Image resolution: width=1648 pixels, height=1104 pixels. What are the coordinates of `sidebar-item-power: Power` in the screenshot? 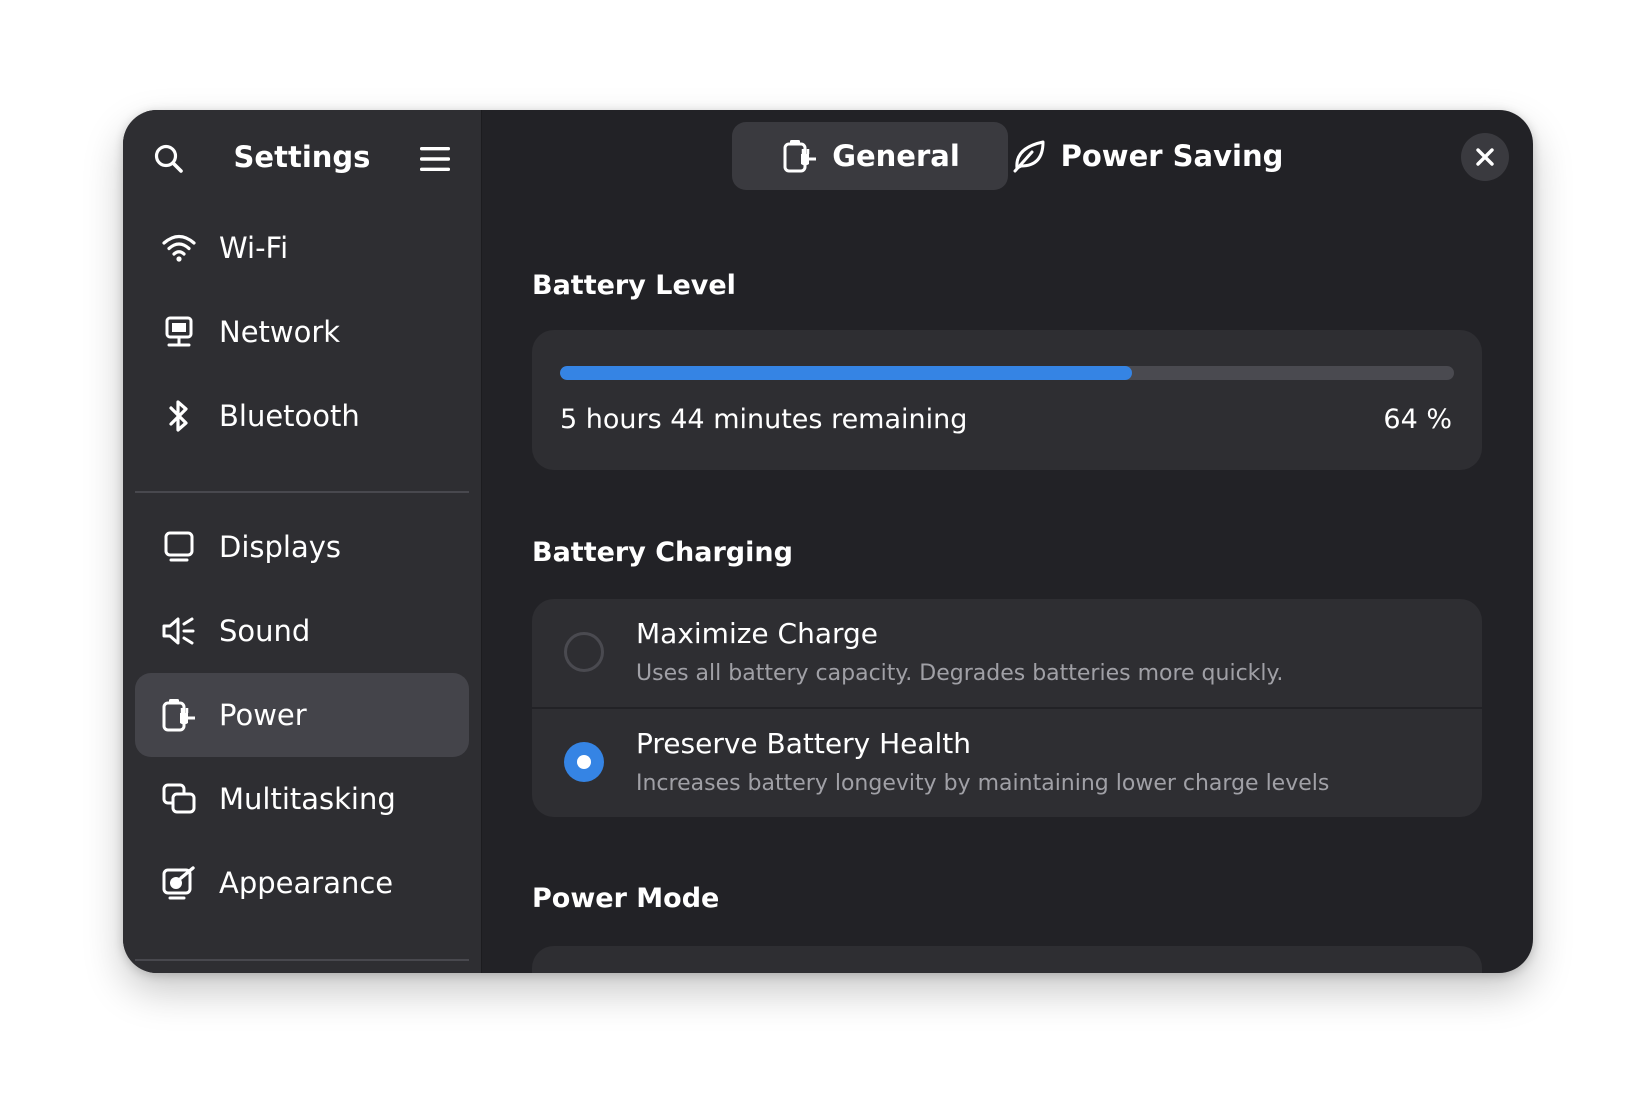 It's located at (302, 715).